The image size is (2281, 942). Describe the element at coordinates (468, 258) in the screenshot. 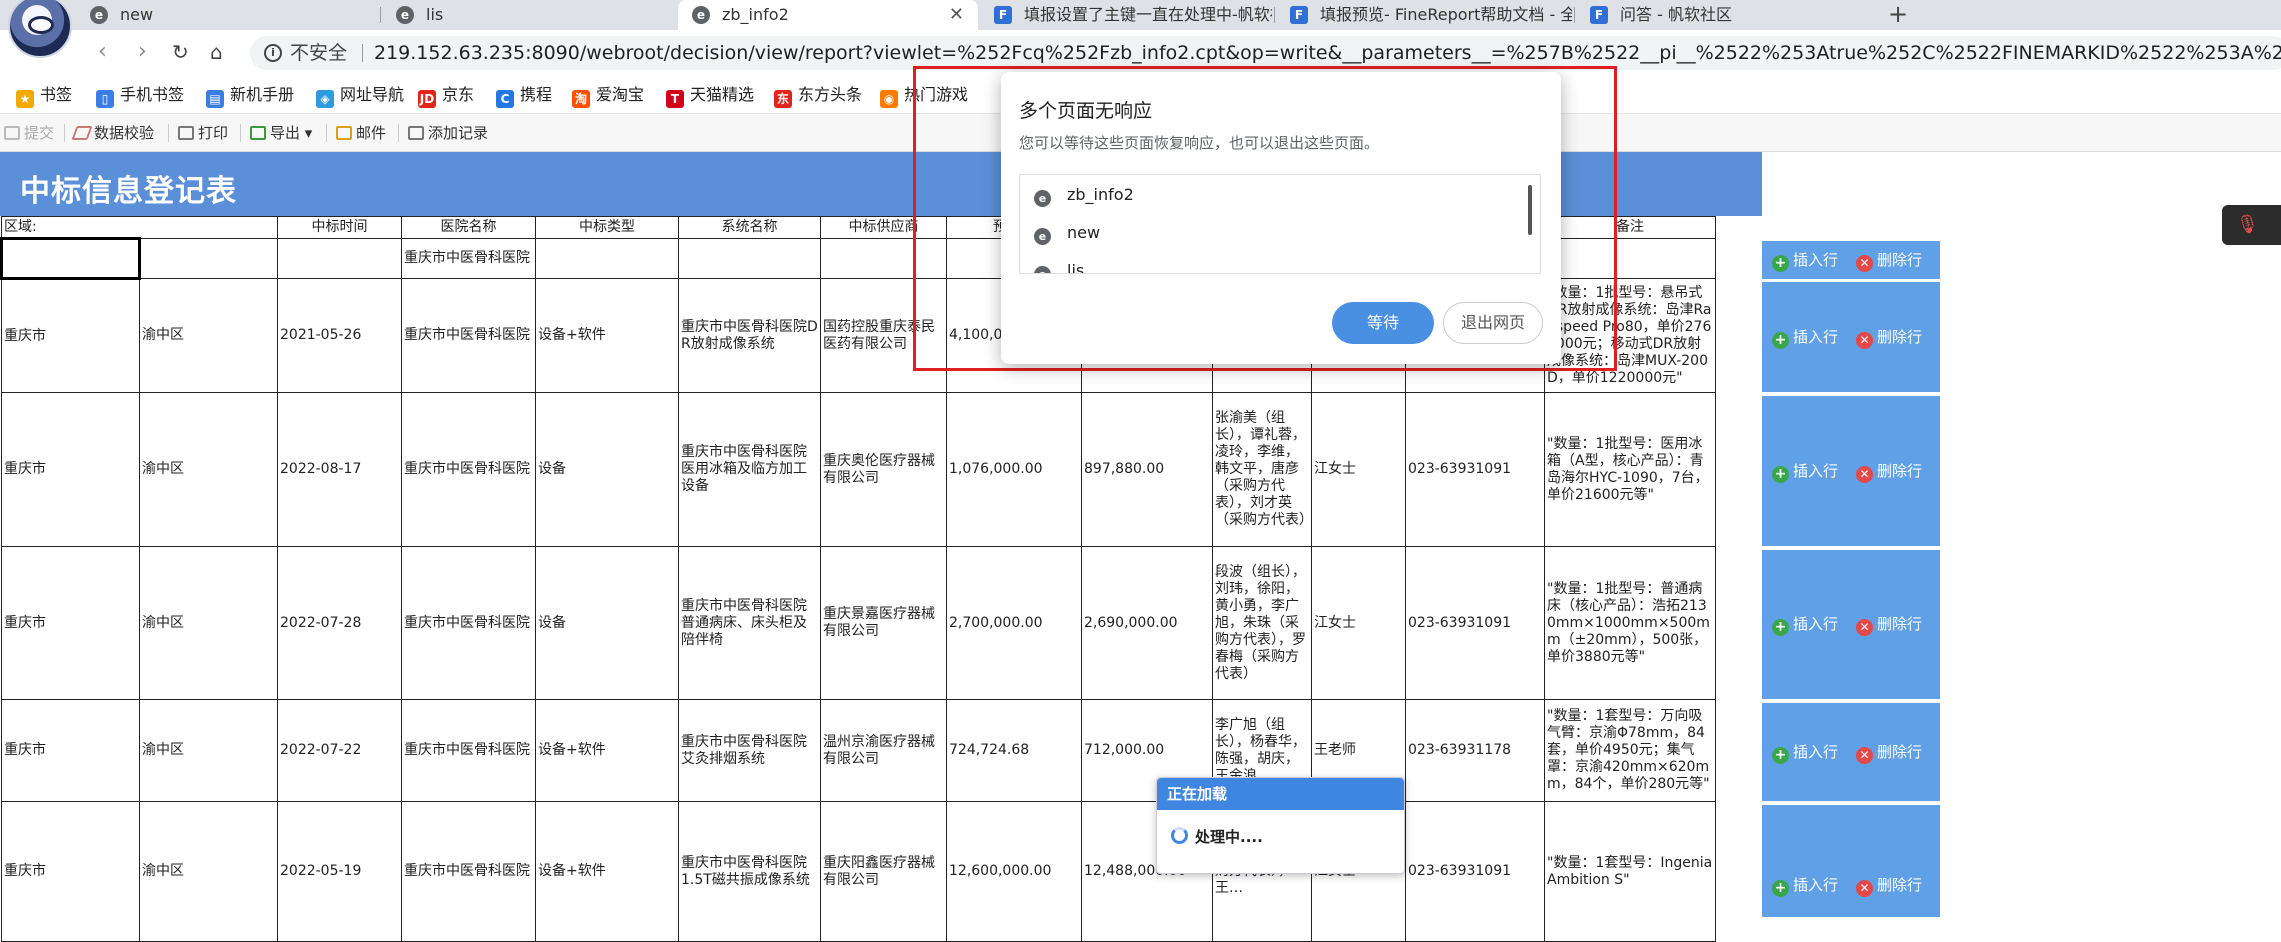

I see `hospital-filter-cell: 重庆市中医骨科医院` at that location.